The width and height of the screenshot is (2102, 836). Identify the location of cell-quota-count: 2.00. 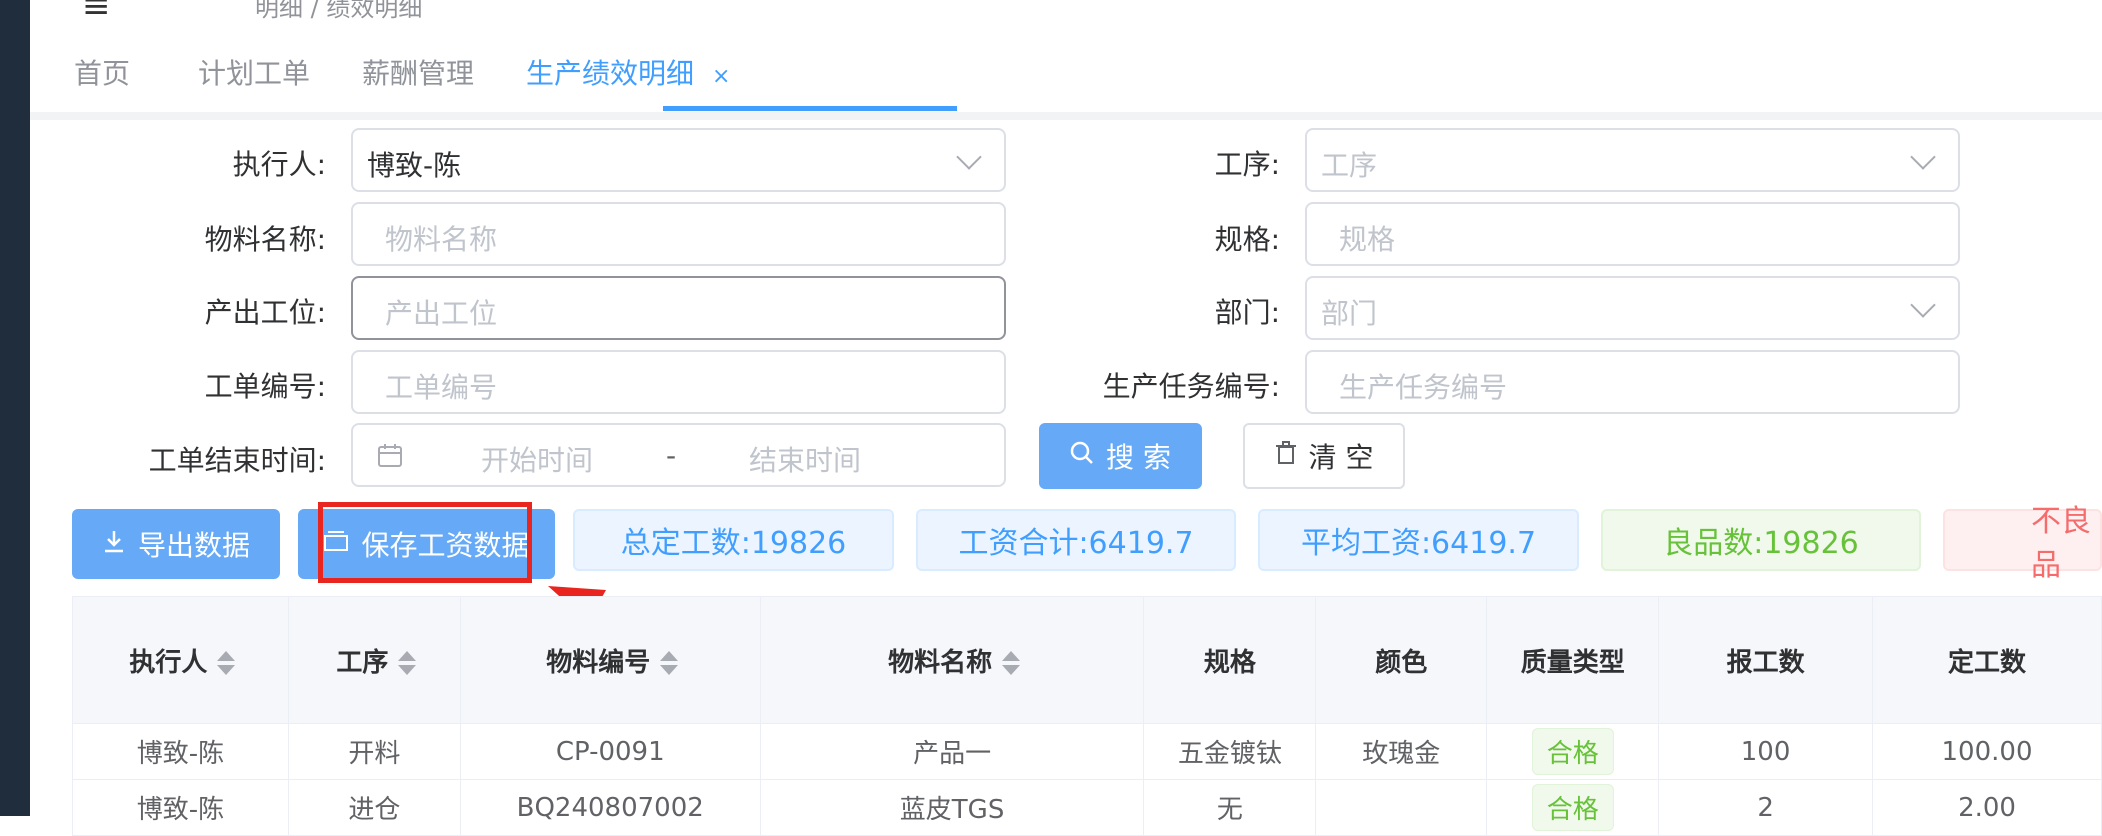
(1987, 807).